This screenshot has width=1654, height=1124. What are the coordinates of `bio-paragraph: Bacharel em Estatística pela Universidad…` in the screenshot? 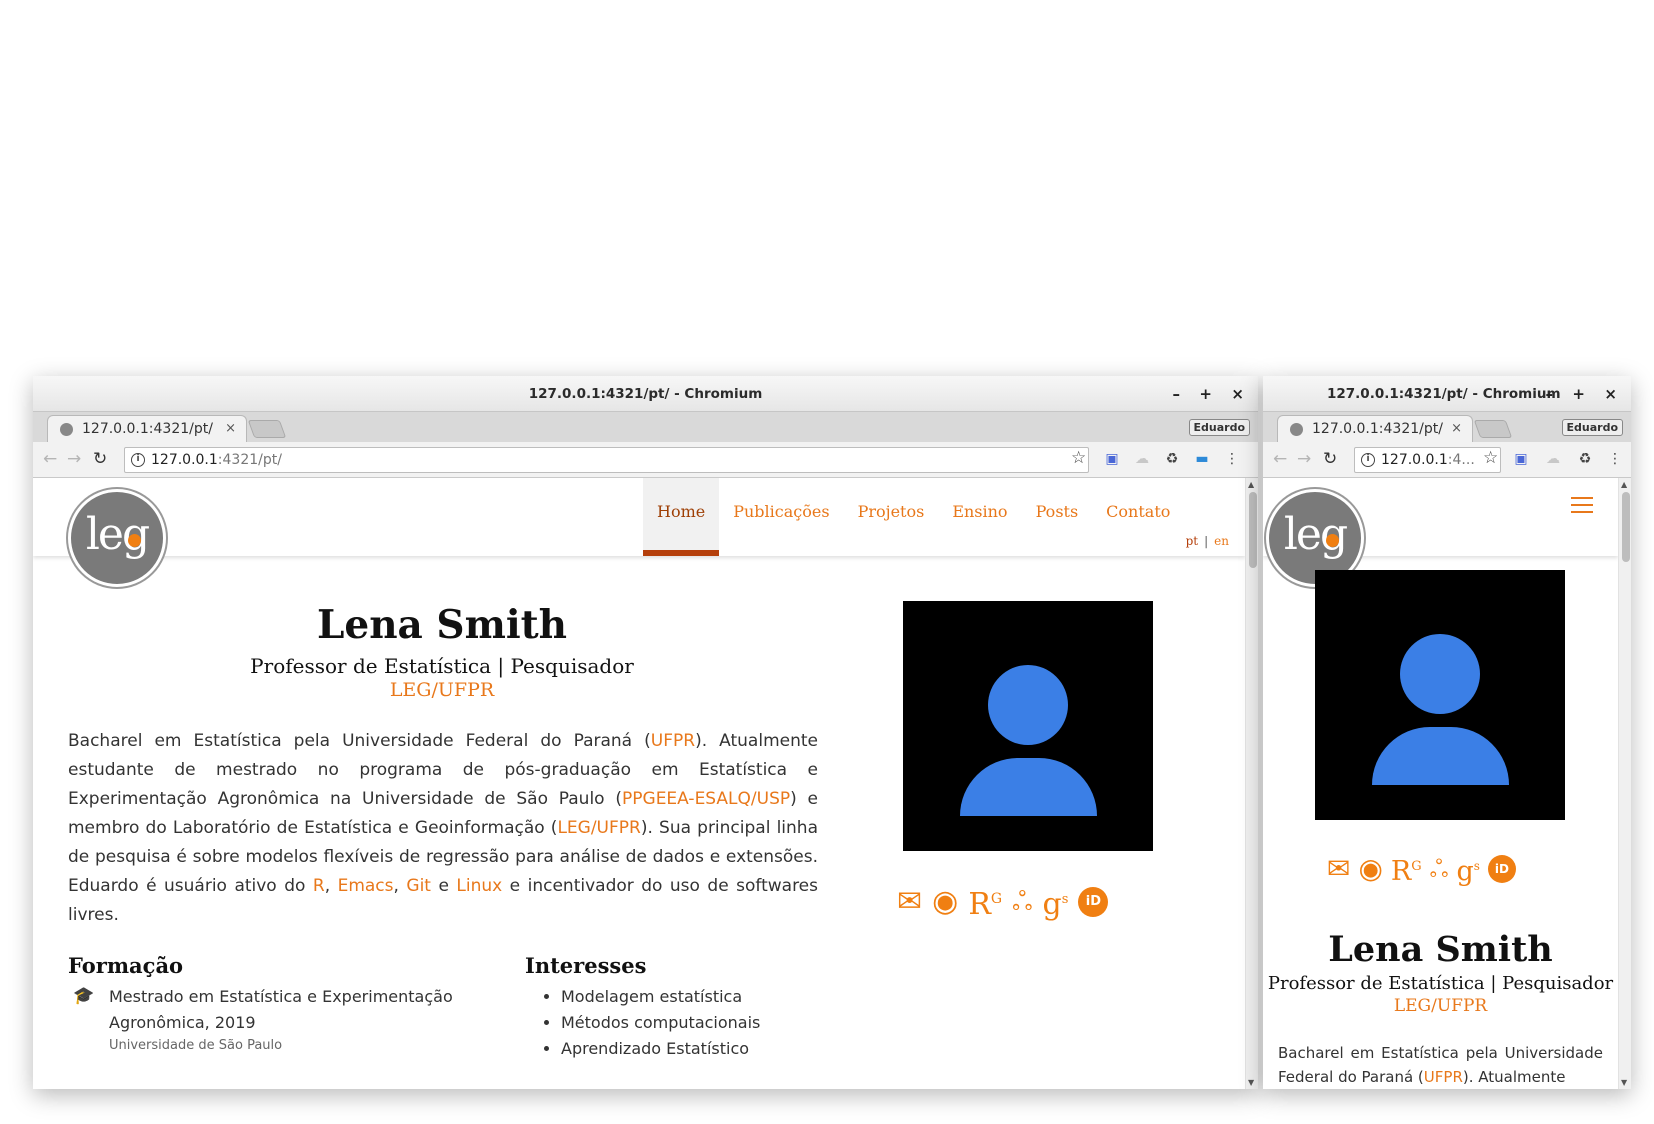 It's located at (443, 828).